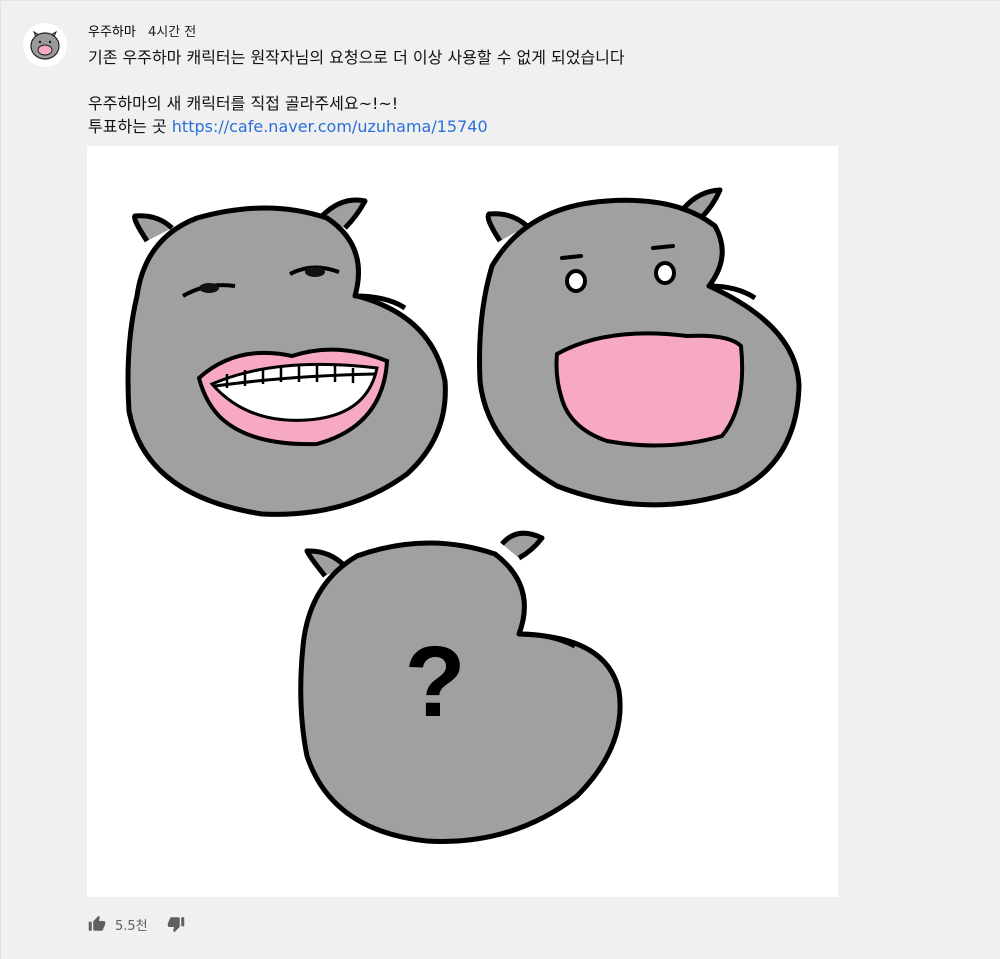  I want to click on thumbs-down-icon, so click(175, 925).